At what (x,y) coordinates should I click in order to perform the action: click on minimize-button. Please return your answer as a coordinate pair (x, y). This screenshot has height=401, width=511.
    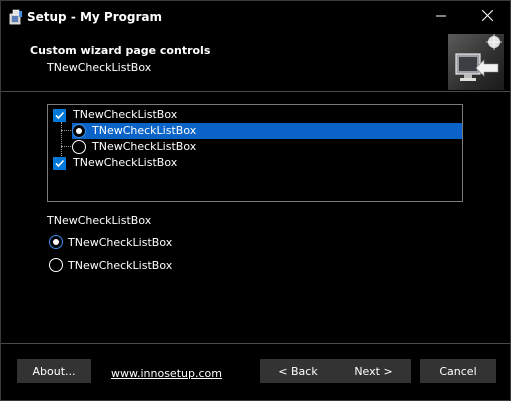
    Looking at the image, I should click on (441, 17).